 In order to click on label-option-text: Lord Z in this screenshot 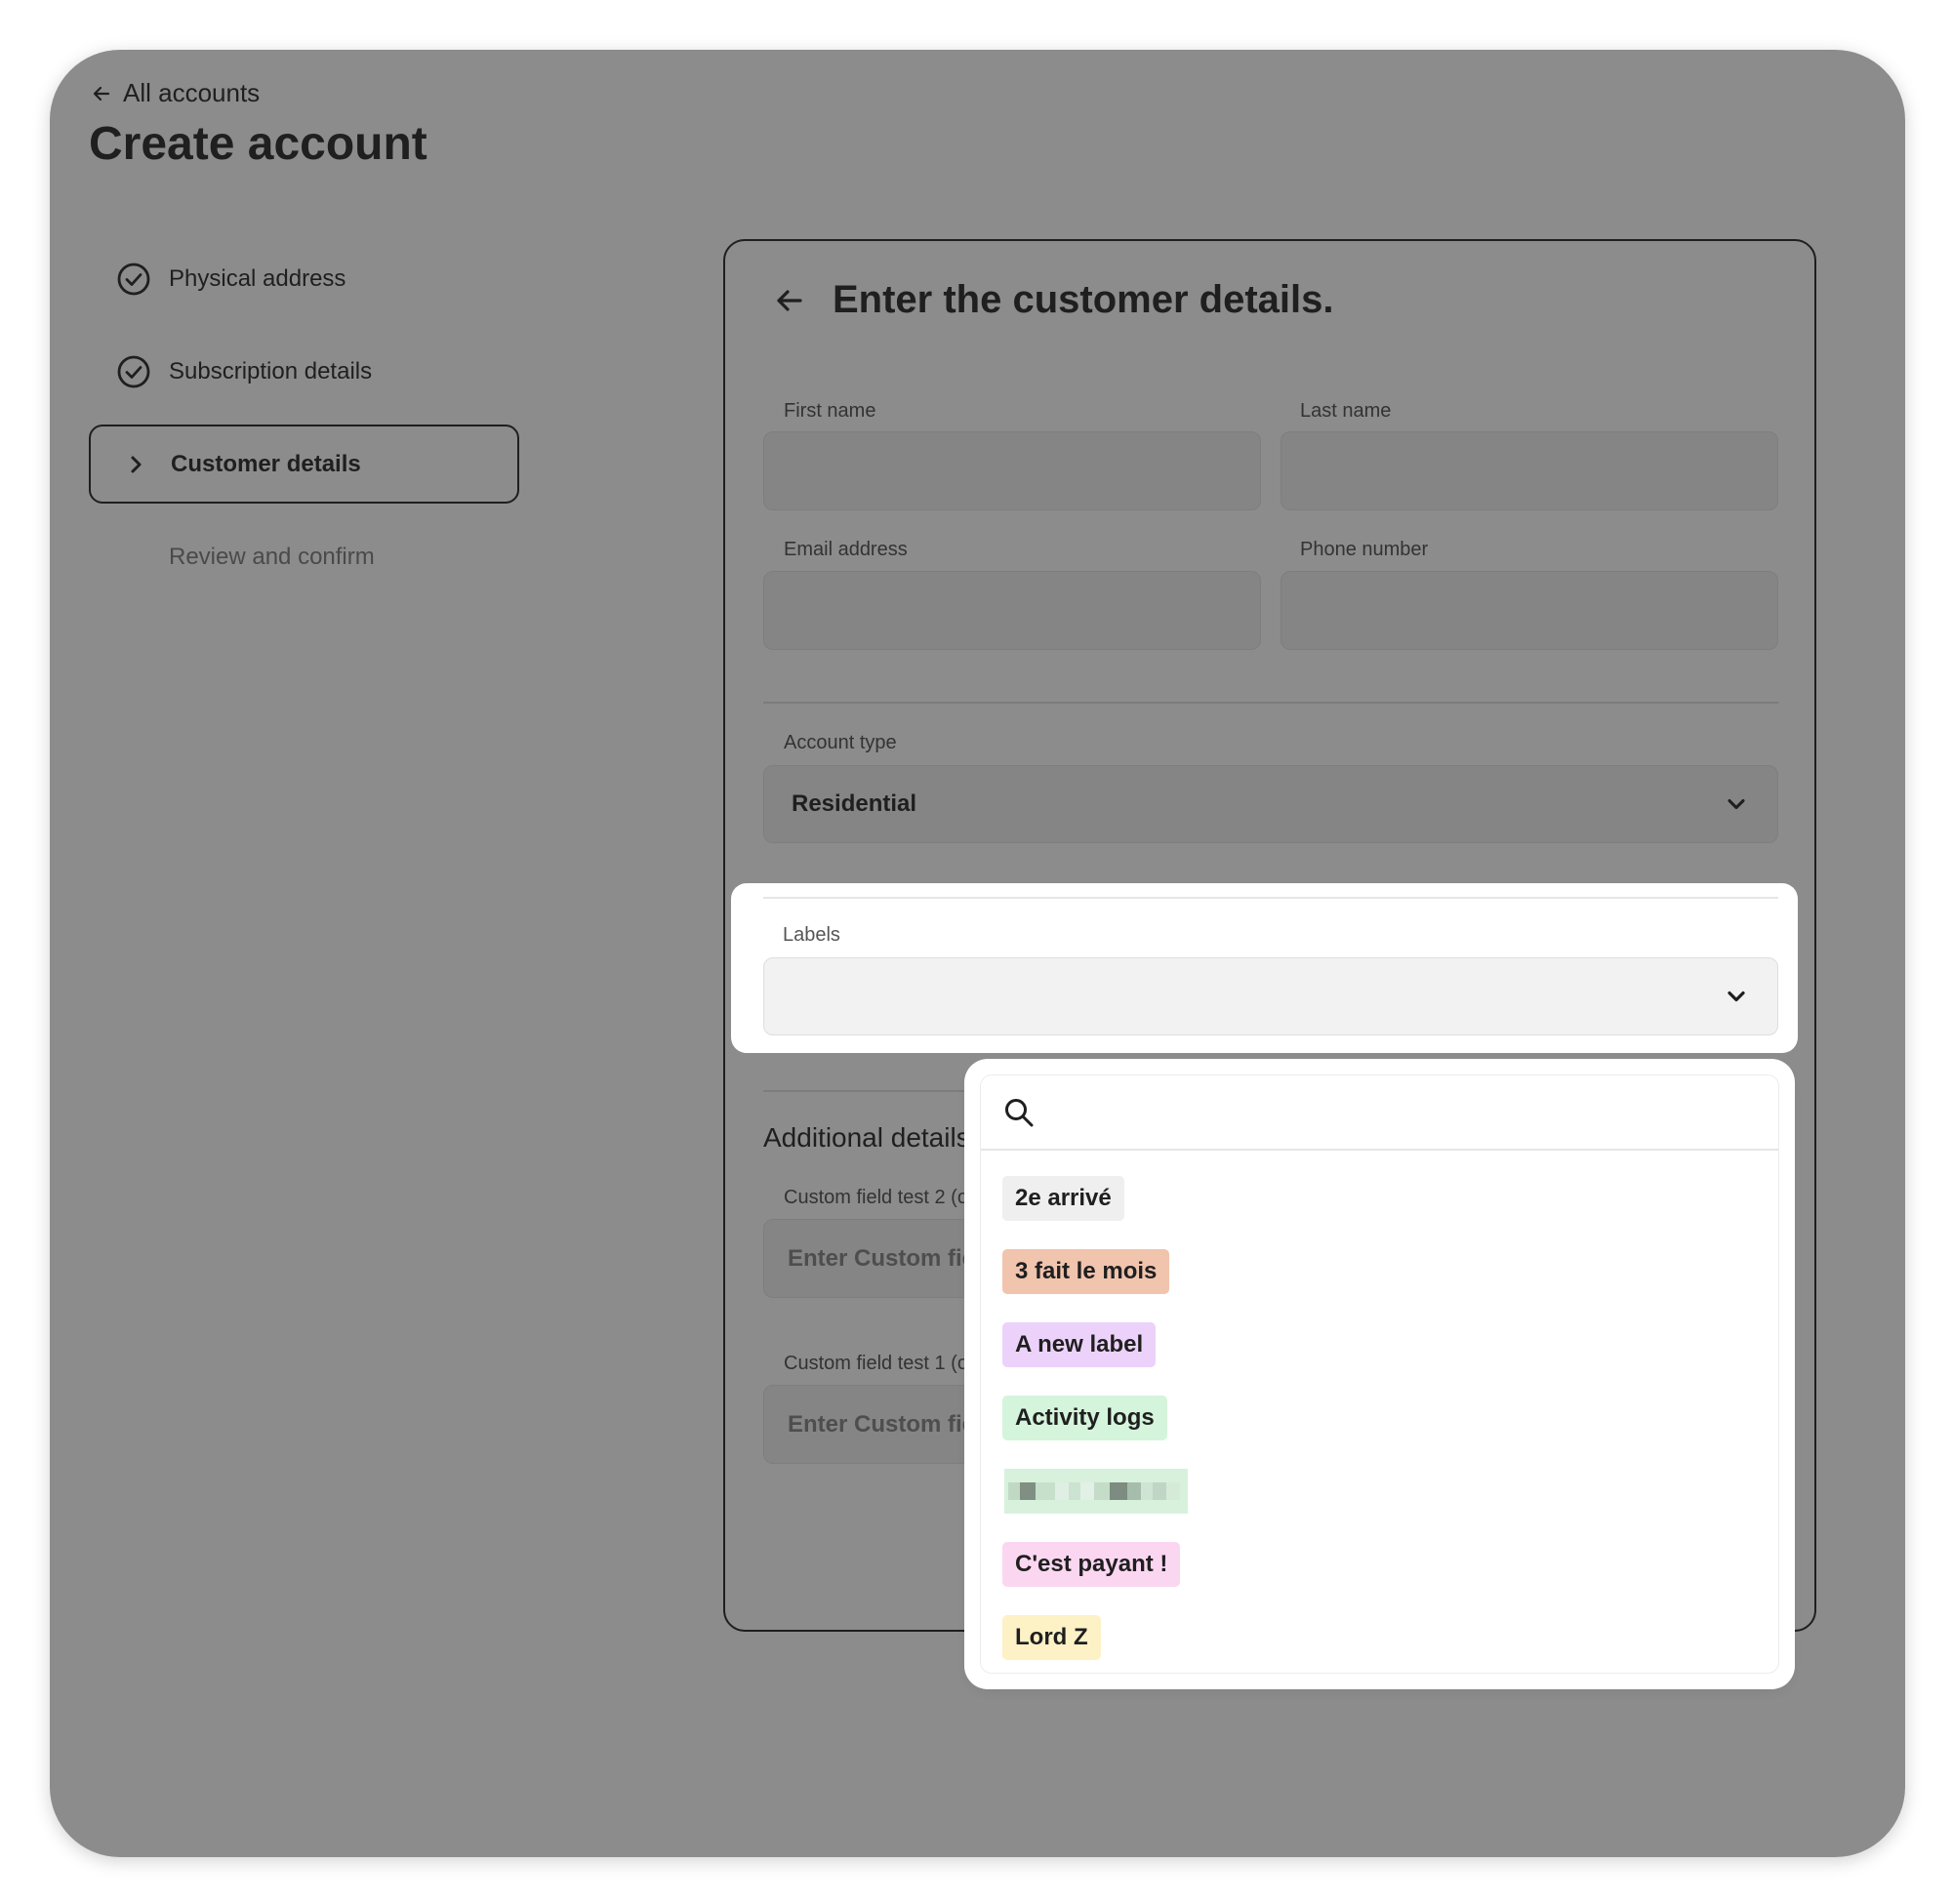, I will do `click(1051, 1637)`.